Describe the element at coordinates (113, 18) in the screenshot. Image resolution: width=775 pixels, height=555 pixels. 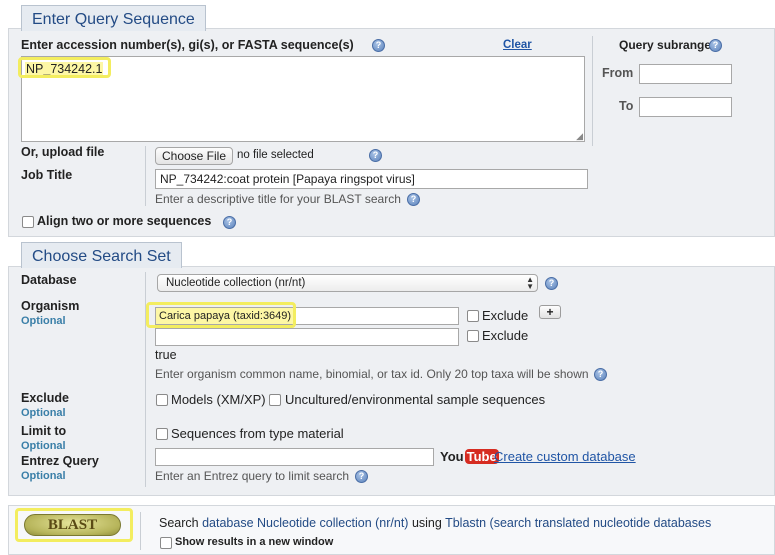
I see `query-legend: Enter Query Sequence` at that location.